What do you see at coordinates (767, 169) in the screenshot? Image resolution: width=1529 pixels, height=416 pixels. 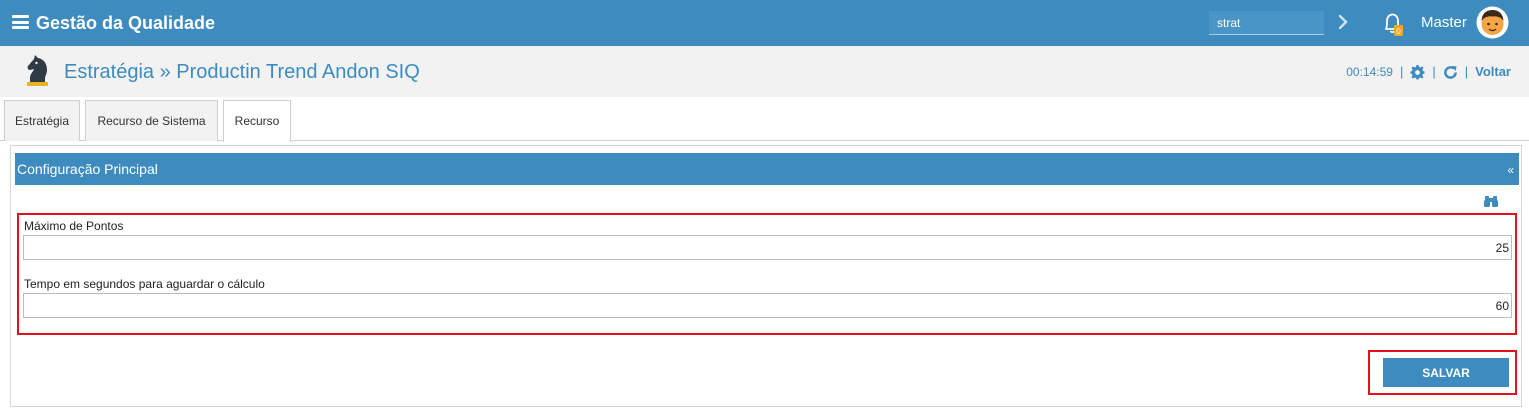 I see `section-header: Configuração Principal «` at bounding box center [767, 169].